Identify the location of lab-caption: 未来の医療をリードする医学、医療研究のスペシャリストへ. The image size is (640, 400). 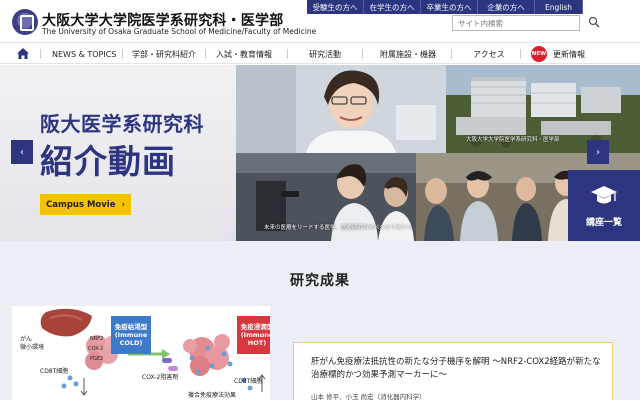
(338, 228).